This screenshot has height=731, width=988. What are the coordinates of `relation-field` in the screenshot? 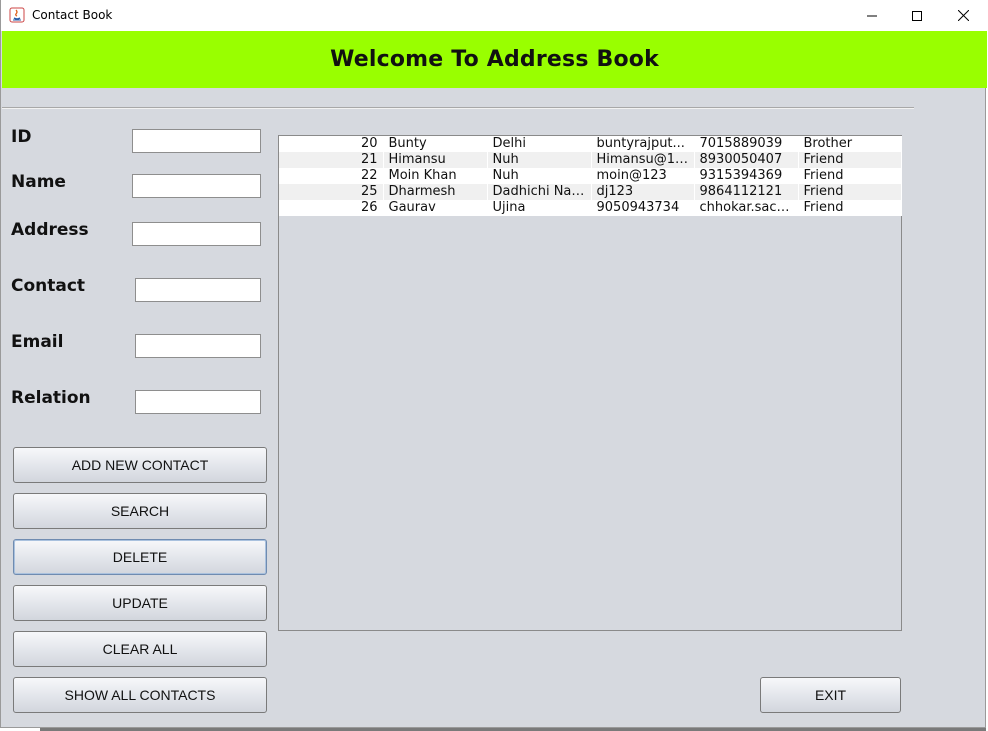 It's located at (198, 402).